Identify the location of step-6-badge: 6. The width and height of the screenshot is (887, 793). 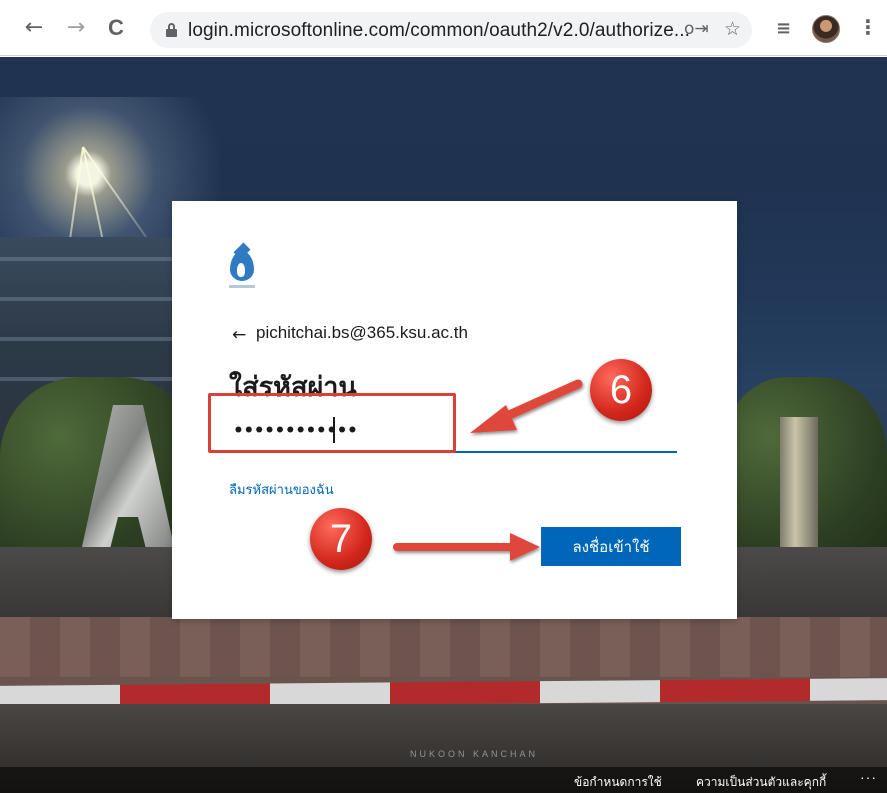
(621, 390).